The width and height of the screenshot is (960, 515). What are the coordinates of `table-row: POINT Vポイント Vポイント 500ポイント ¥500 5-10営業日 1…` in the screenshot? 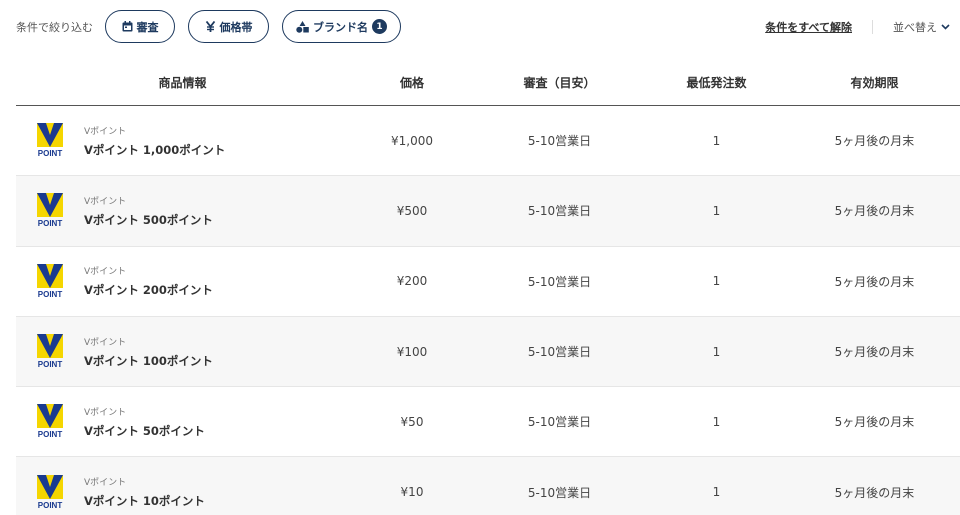 It's located at (488, 211).